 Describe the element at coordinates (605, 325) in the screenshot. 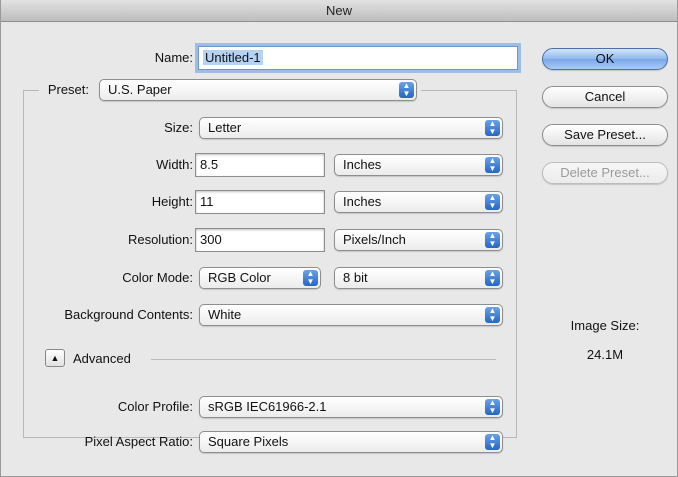

I see `image-size-label: Image Size:` at that location.